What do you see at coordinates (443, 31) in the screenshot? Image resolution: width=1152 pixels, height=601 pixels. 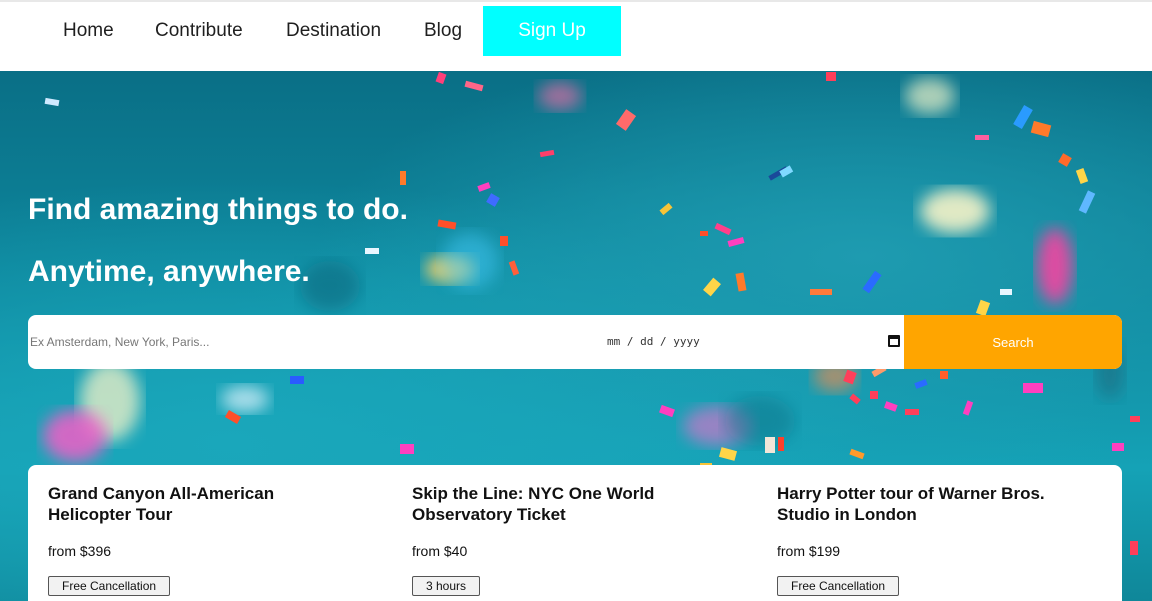 I see `nav-blog-link: Blog` at bounding box center [443, 31].